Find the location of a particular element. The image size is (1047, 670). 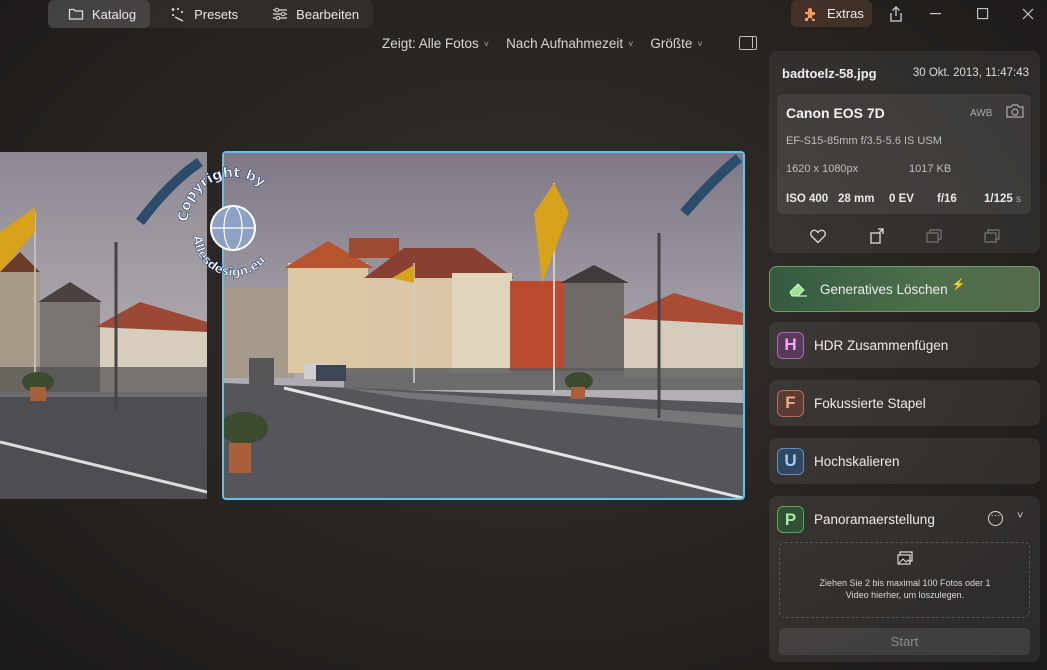

tab-katalog-label: Katalog is located at coordinates (114, 14).